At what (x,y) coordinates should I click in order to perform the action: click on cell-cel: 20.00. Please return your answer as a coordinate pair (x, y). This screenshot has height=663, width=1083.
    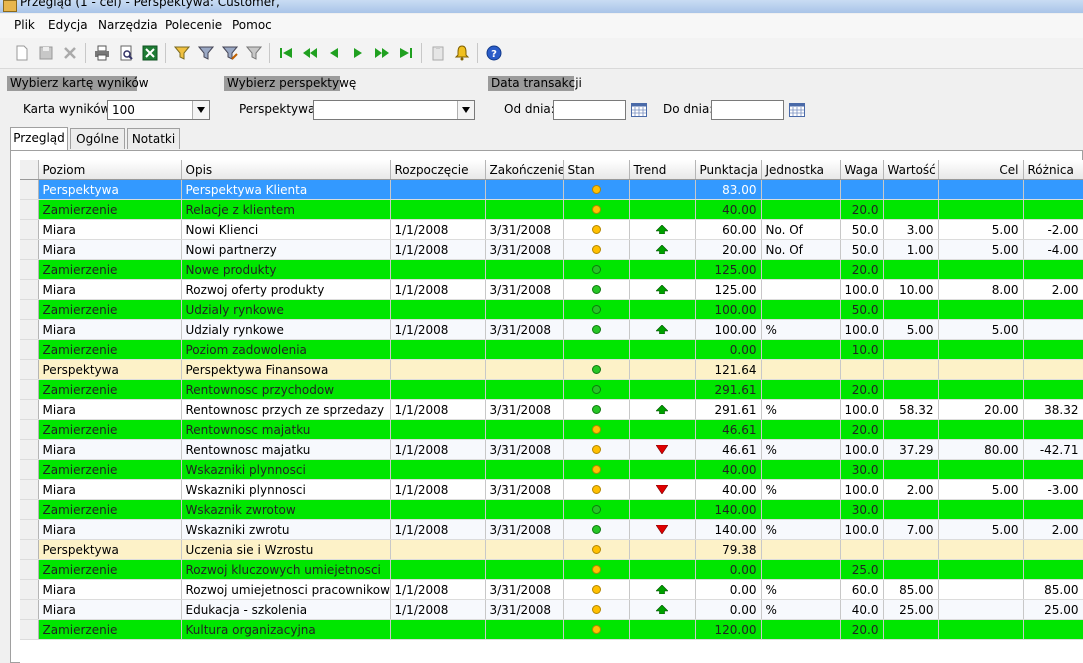
    Looking at the image, I should click on (981, 409).